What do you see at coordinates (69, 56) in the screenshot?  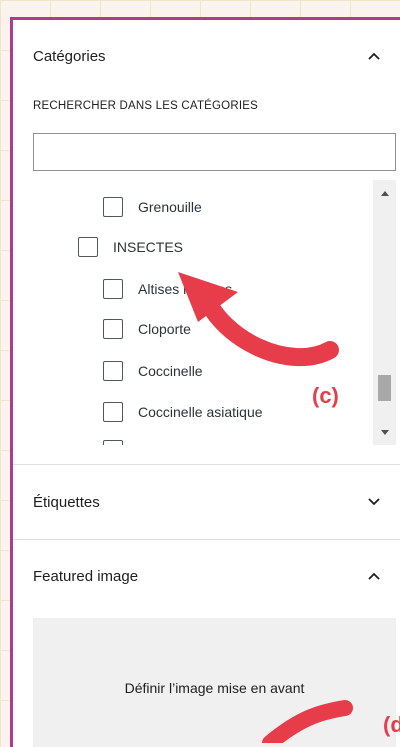 I see `categories-title: Catégories` at bounding box center [69, 56].